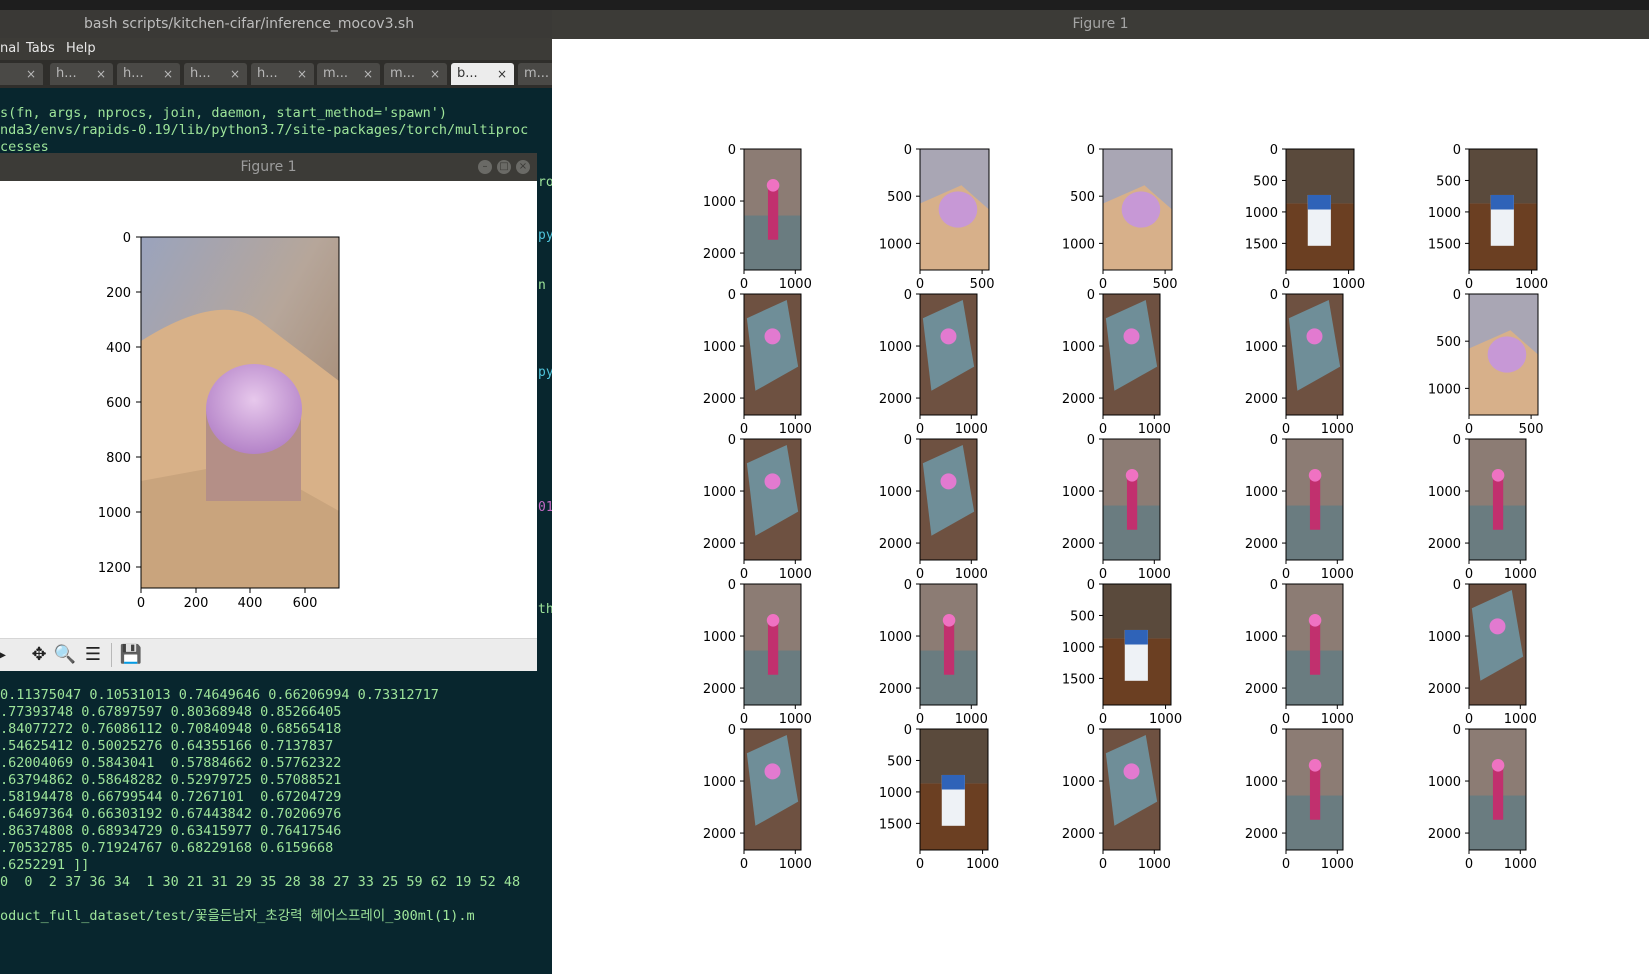  What do you see at coordinates (93, 655) in the screenshot?
I see `configure-icon: ☰` at bounding box center [93, 655].